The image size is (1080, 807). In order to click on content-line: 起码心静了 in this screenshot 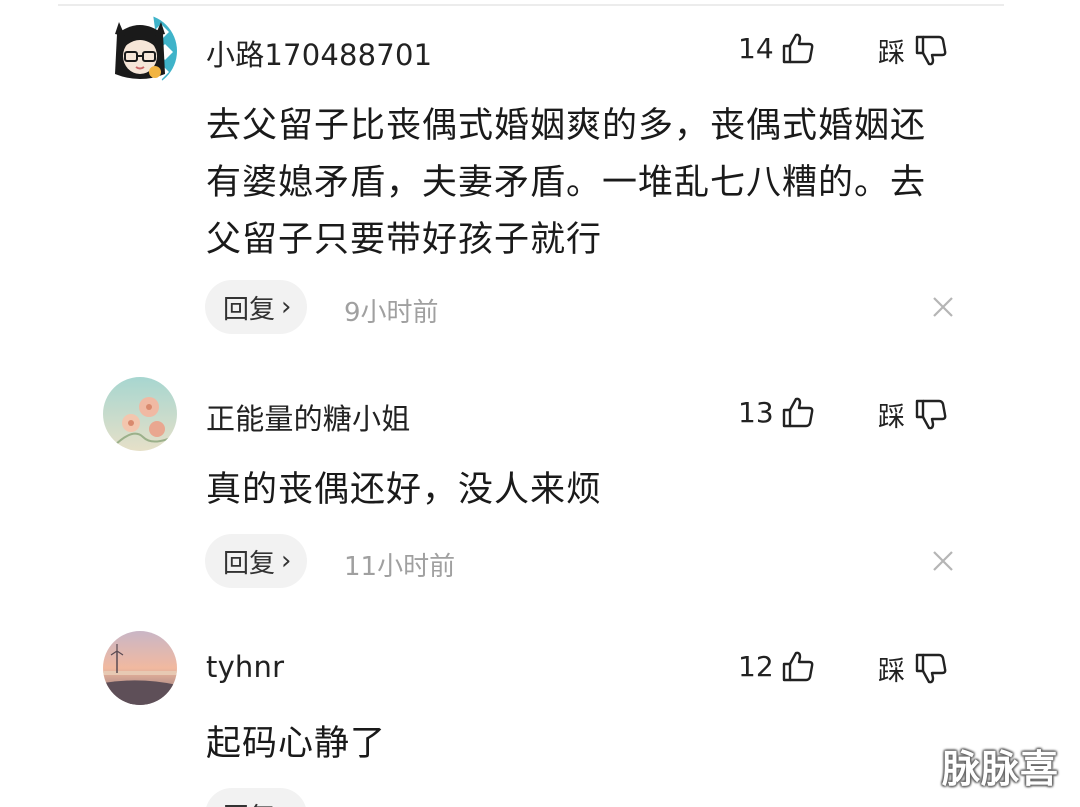, I will do `click(296, 744)`.